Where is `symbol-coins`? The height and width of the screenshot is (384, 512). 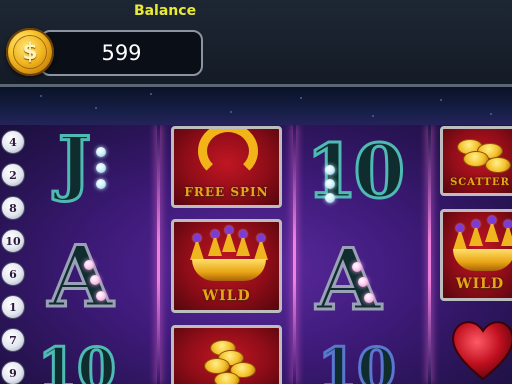 symbol-coins is located at coordinates (226, 354).